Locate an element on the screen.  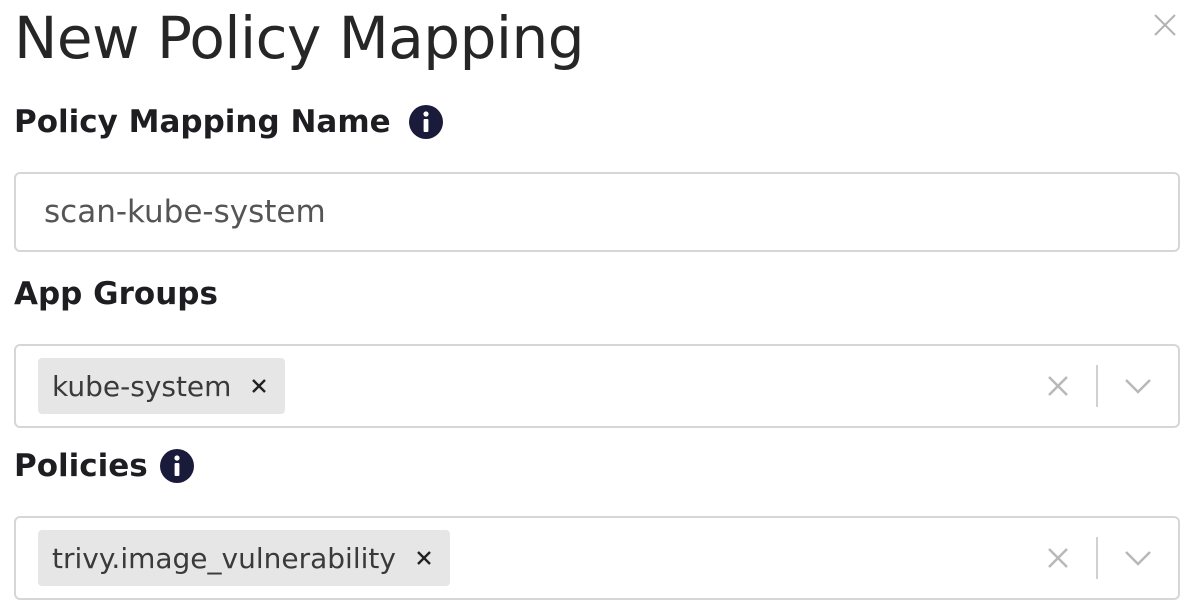
app-groups-label: App Groups is located at coordinates (116, 294).